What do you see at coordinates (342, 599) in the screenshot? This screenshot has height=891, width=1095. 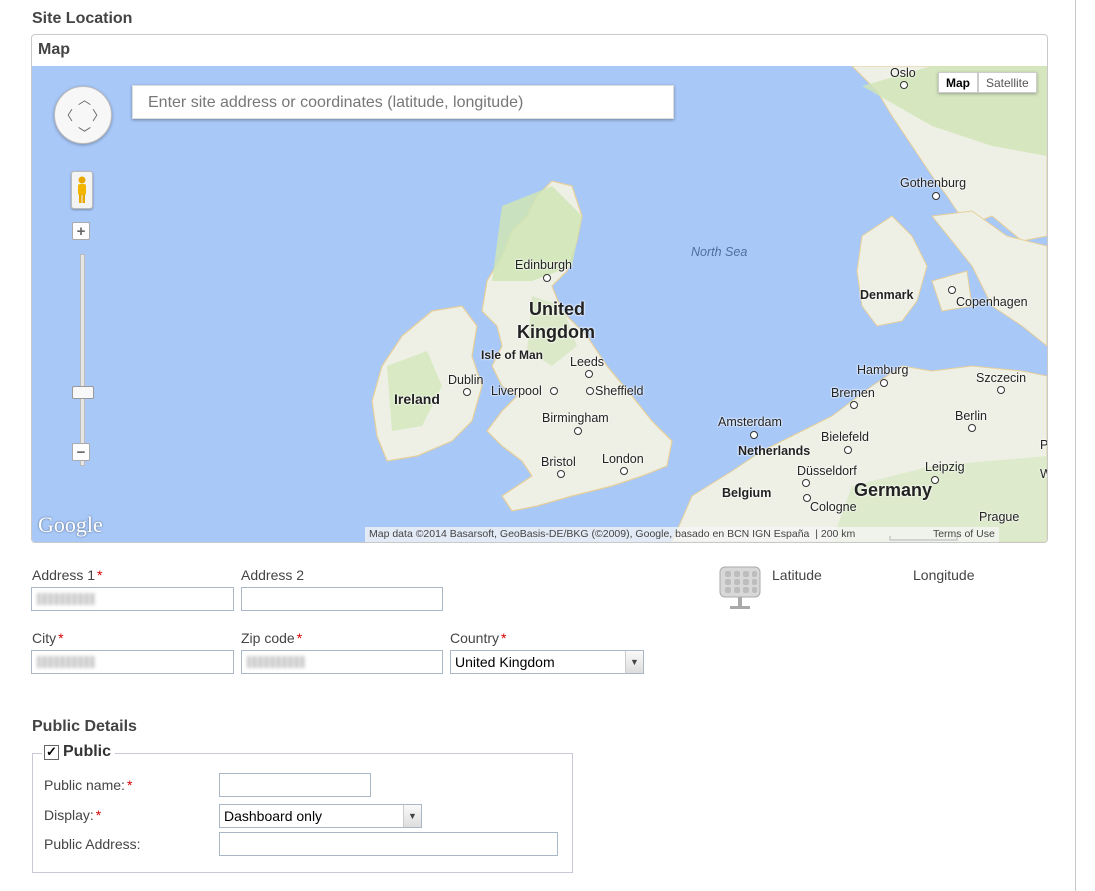 I see `address2-input` at bounding box center [342, 599].